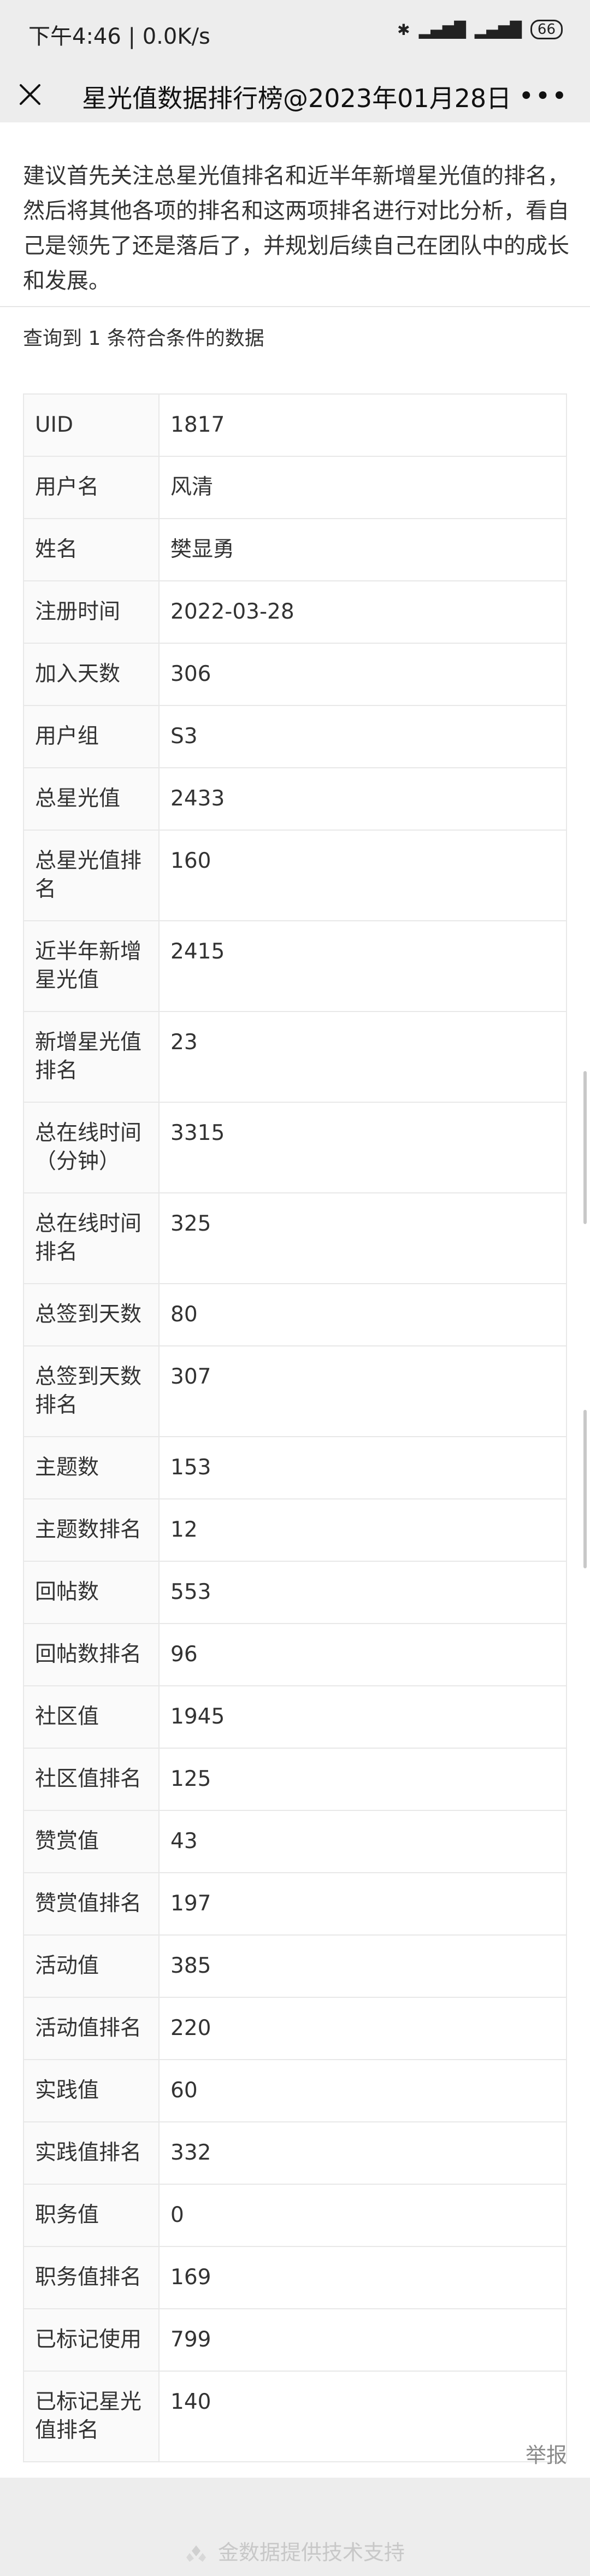 The height and width of the screenshot is (2576, 590). Describe the element at coordinates (196, 2554) in the screenshot. I see `jinshuju-logo-icon` at that location.